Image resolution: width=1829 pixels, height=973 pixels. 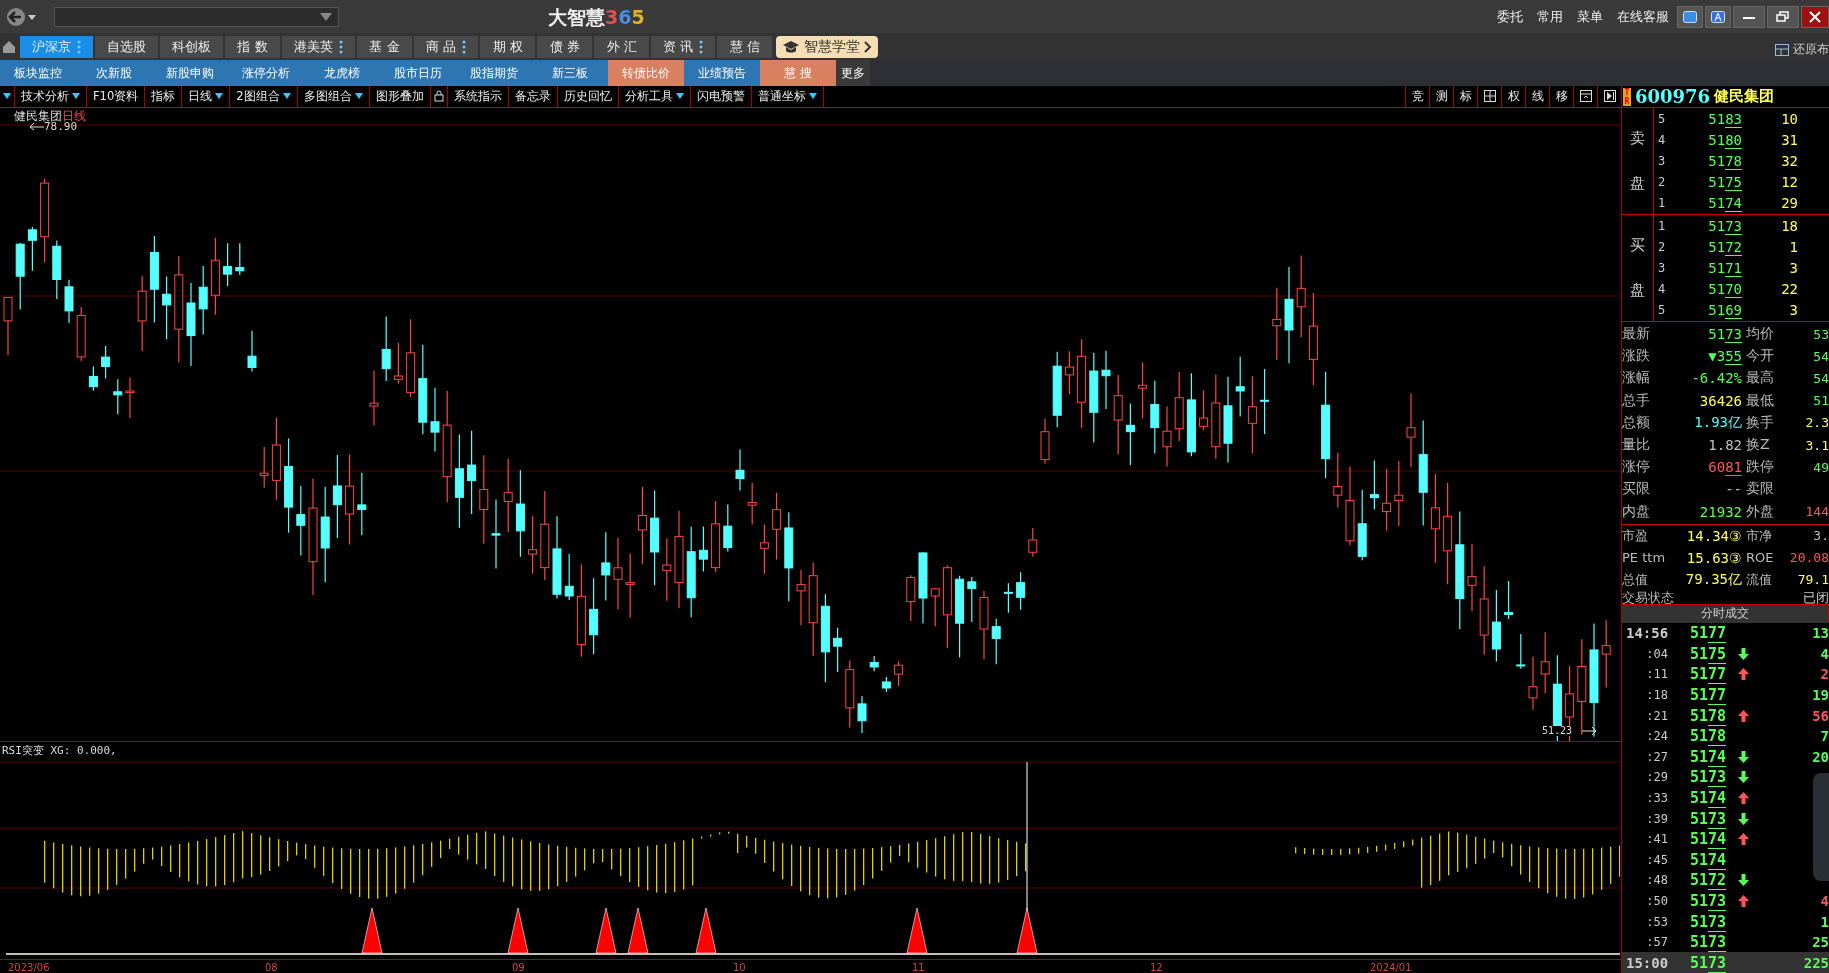 What do you see at coordinates (588, 96) in the screenshot?
I see `toolbar-button: 历史回忆` at bounding box center [588, 96].